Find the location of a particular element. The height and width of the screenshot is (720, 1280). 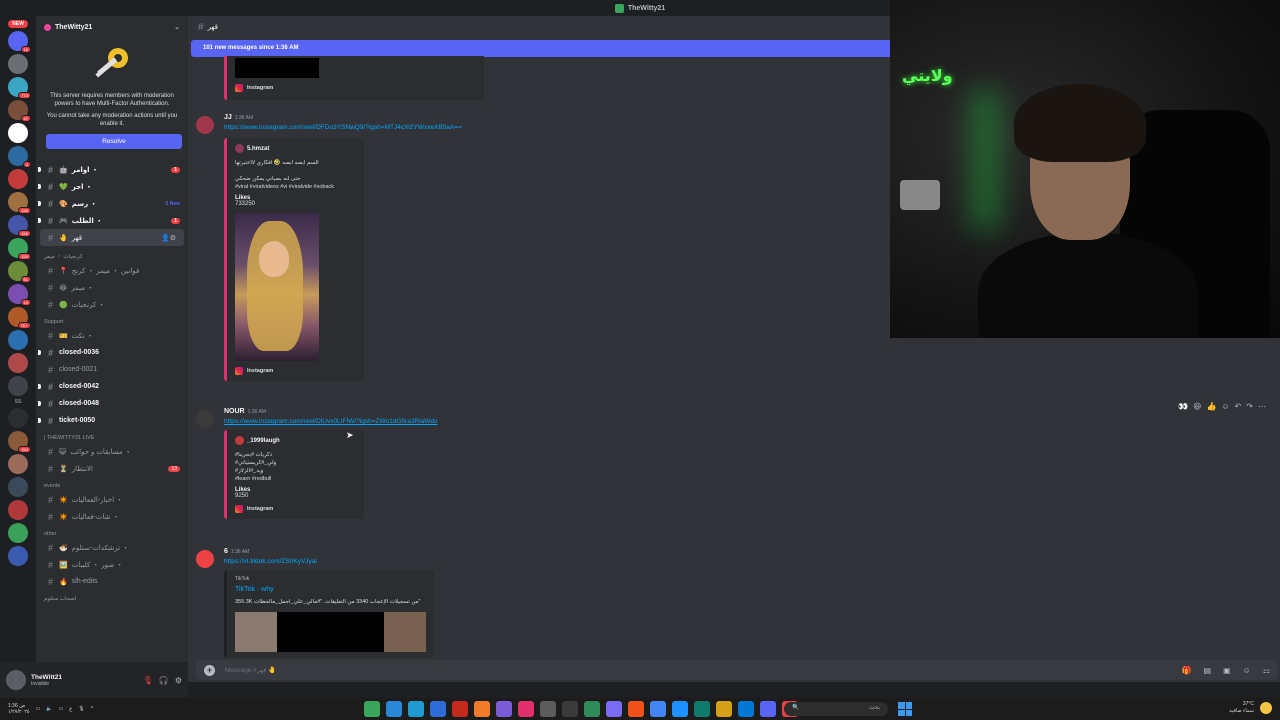

clock: 1:36 ص ١/٢٧/٢٠٢٥ is located at coordinates (19, 709).